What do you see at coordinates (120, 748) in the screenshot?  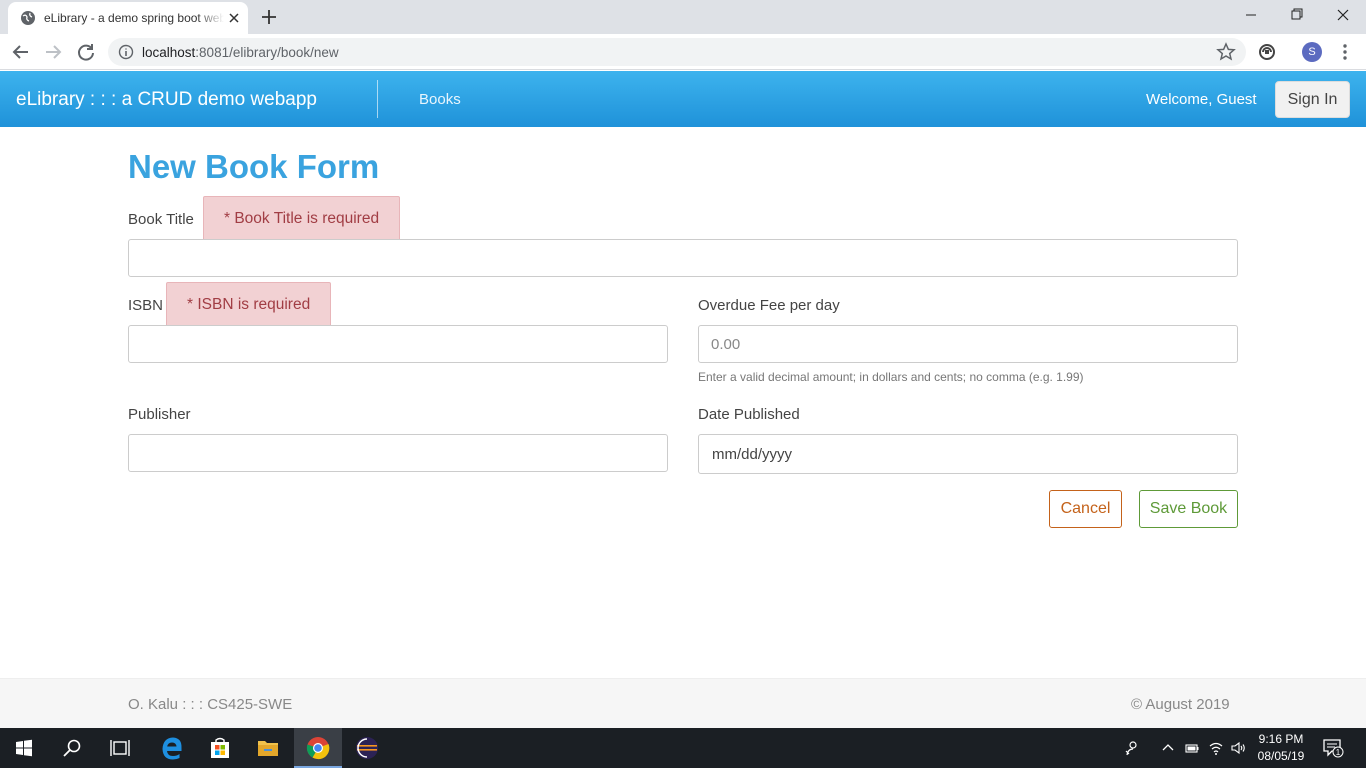 I see `task-view-icon` at bounding box center [120, 748].